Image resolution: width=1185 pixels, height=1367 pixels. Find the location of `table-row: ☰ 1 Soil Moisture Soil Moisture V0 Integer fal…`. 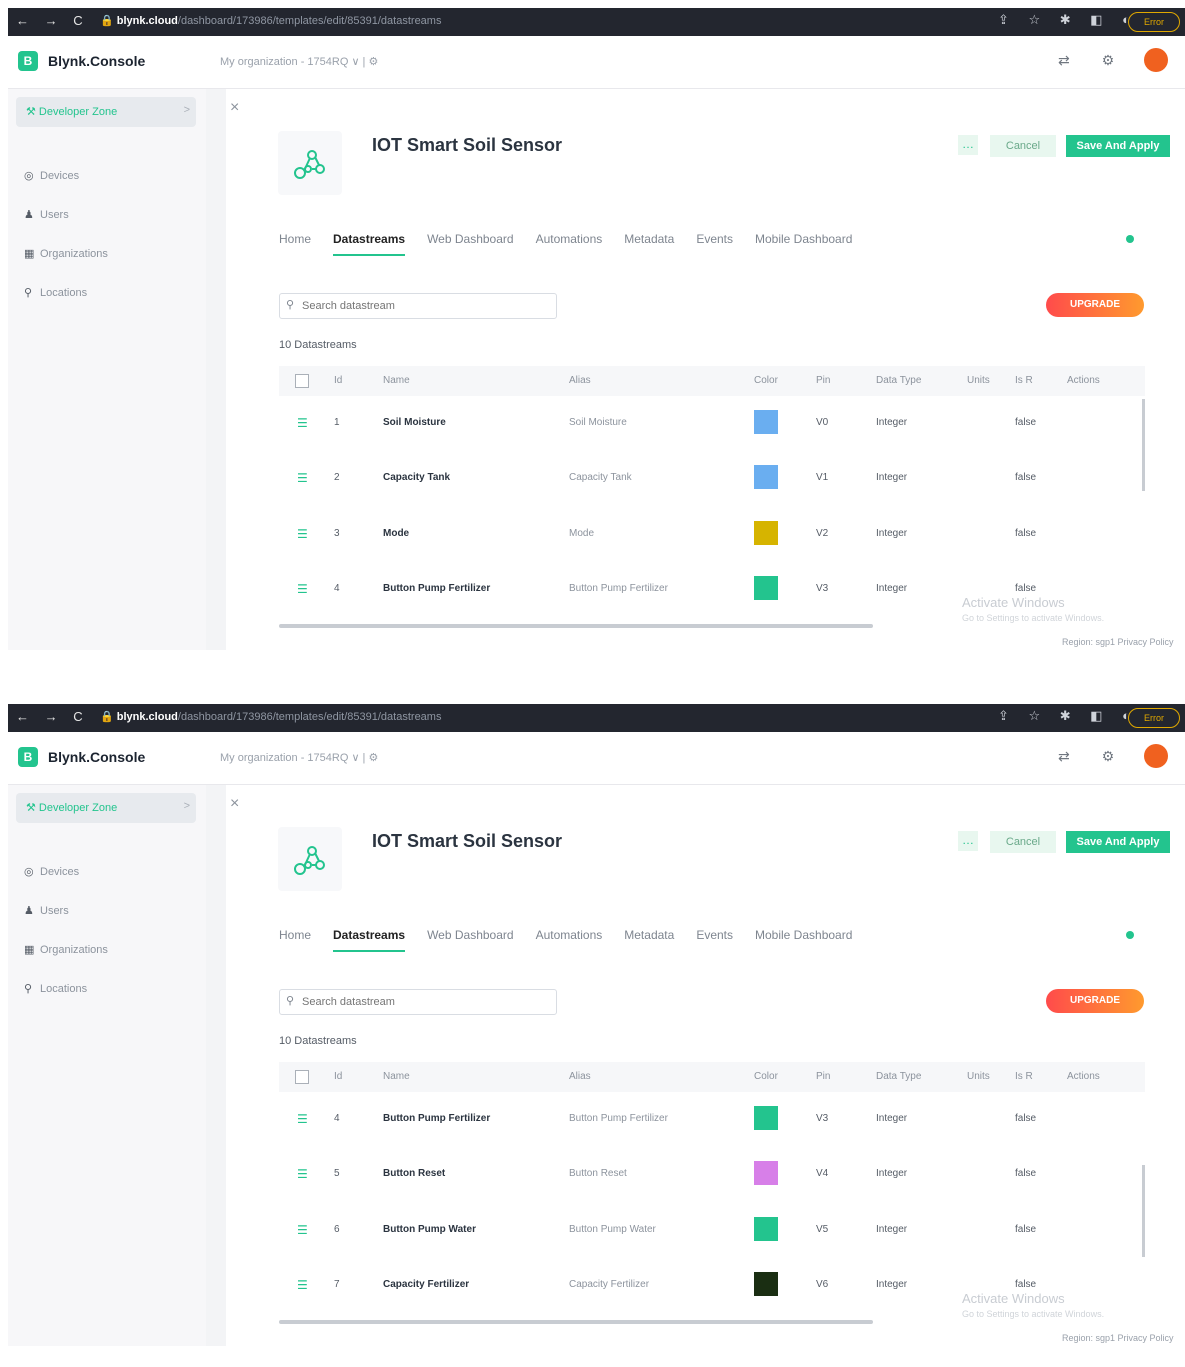

table-row: ☰ 1 Soil Moisture Soil Moisture V0 Integer fal… is located at coordinates (712, 423).